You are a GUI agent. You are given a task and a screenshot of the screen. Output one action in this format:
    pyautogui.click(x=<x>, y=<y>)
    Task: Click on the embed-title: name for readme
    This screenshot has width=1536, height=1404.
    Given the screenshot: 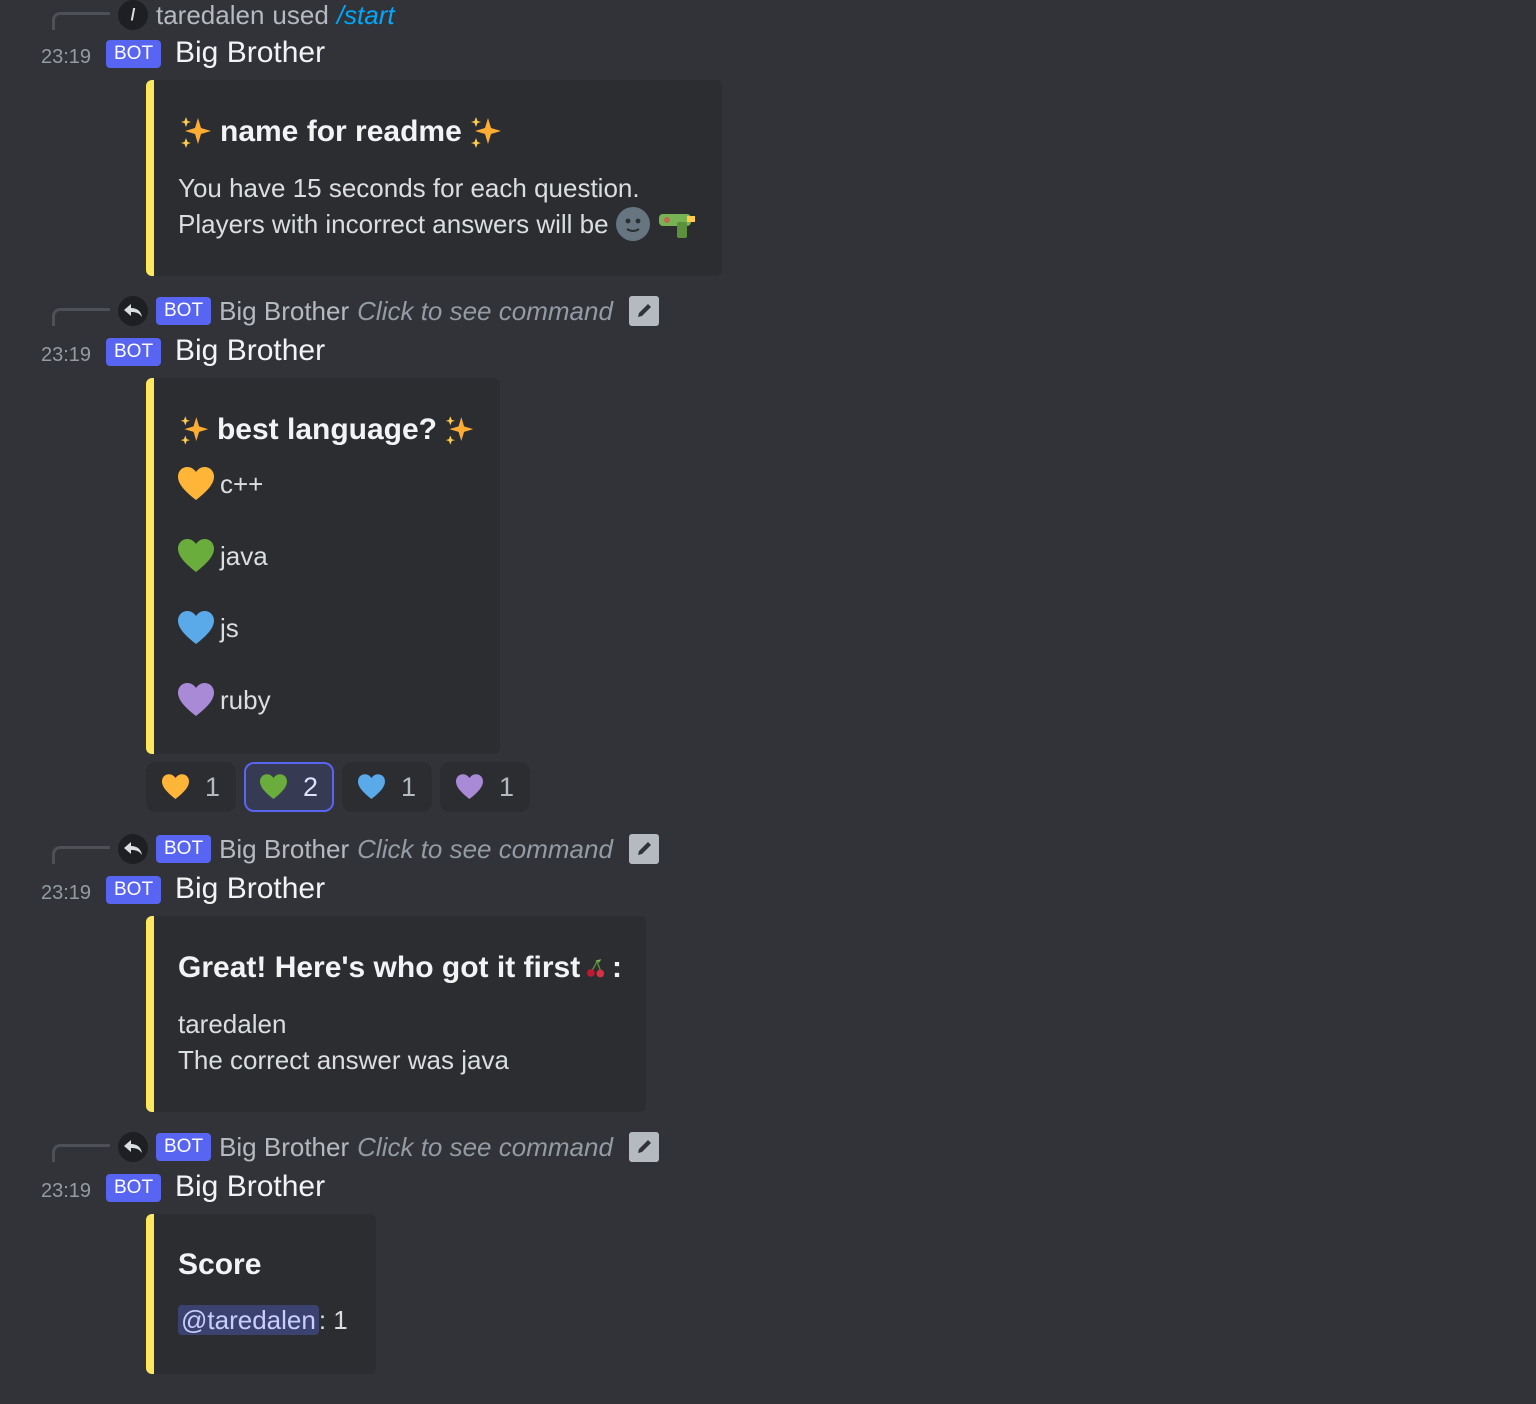 What is the action you would take?
    pyautogui.click(x=438, y=132)
    